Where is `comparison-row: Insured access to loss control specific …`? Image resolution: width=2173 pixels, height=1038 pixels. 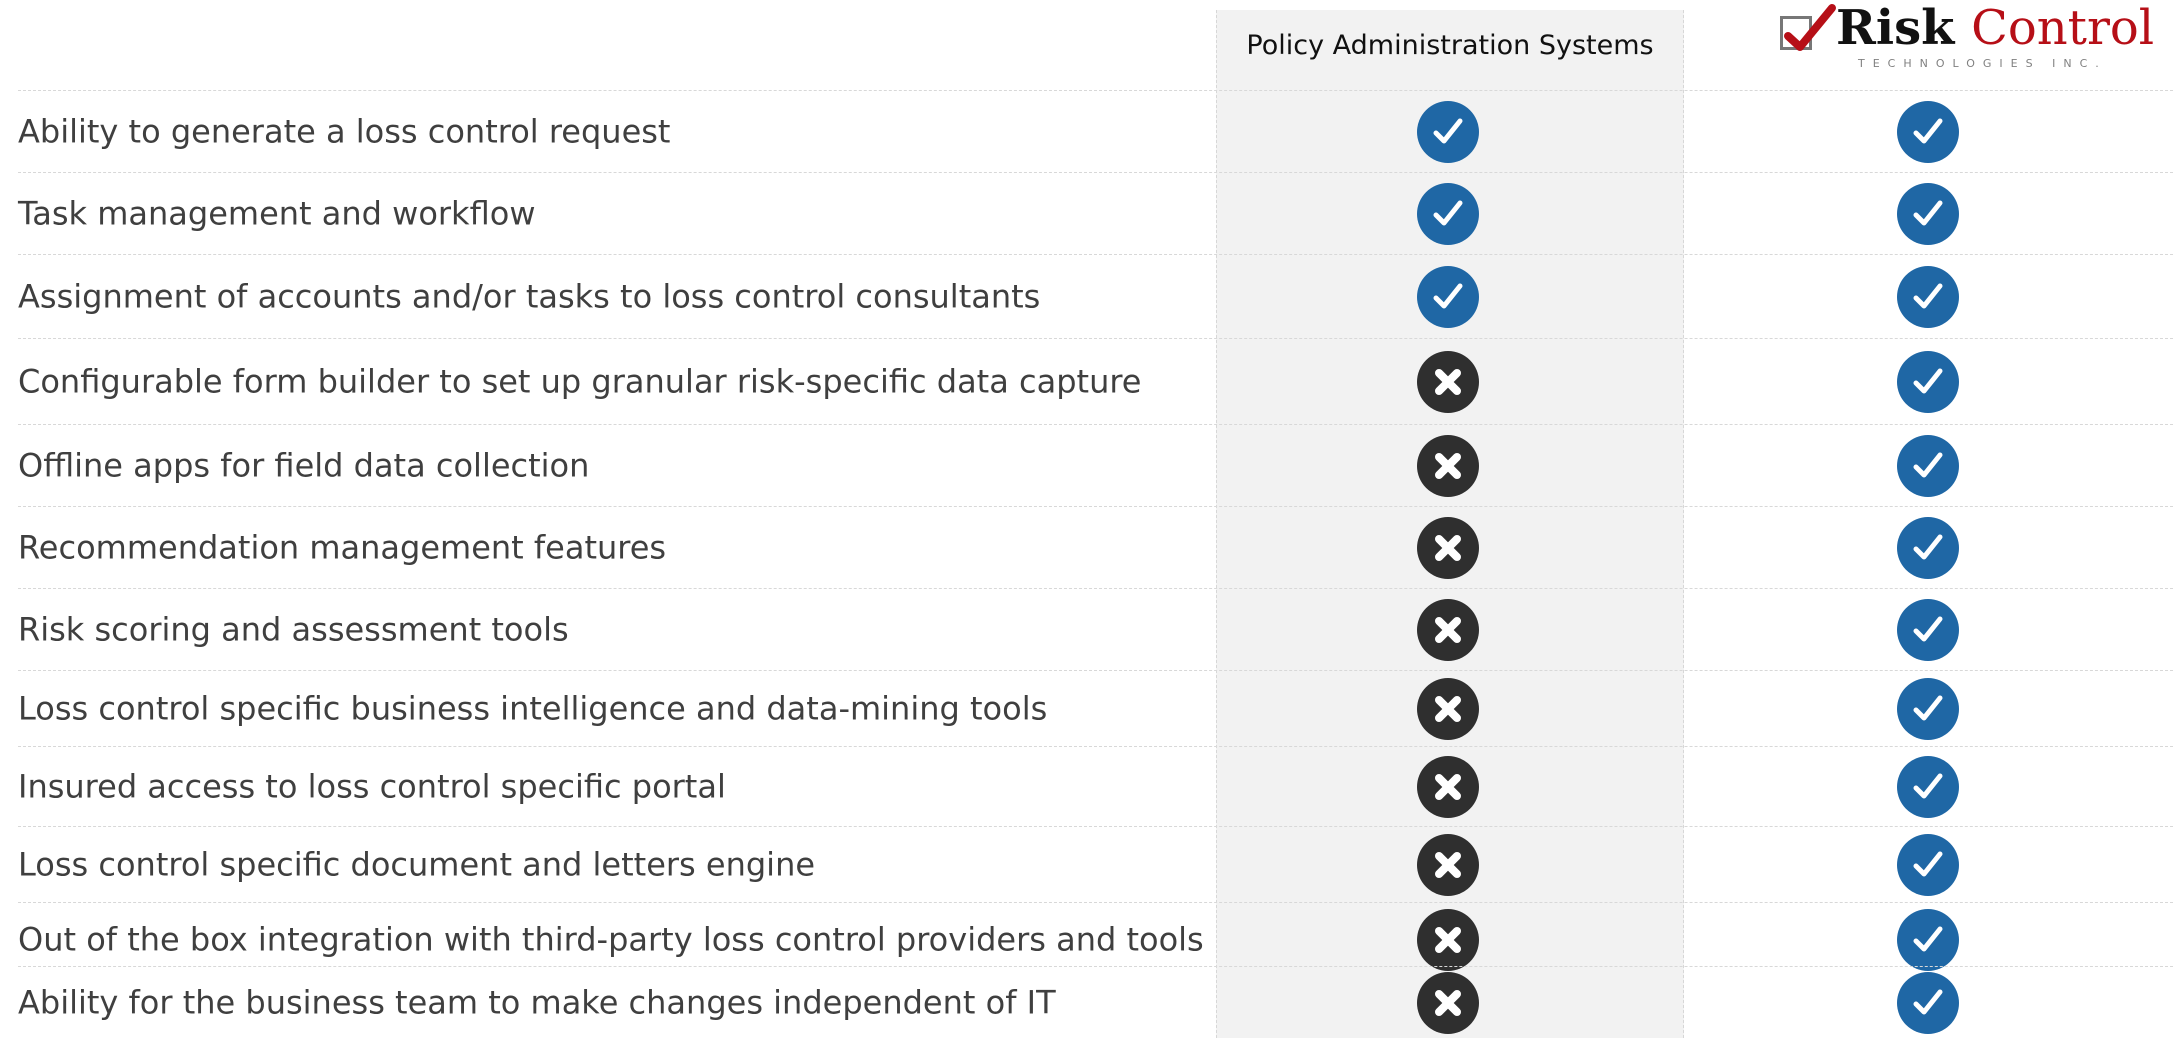
comparison-row: Insured access to loss control specific … is located at coordinates (1095, 786).